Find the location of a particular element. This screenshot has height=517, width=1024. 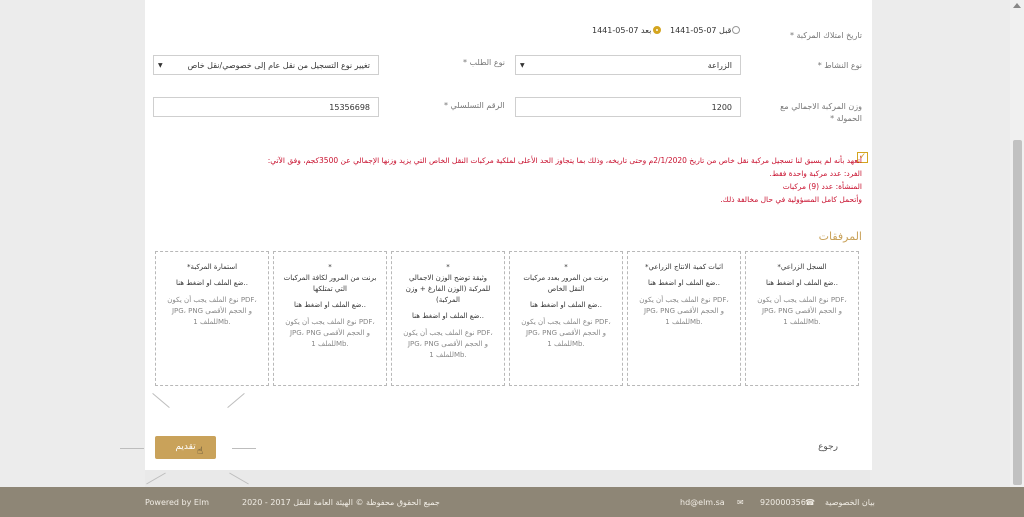

scrollbar is located at coordinates (1017, 243).